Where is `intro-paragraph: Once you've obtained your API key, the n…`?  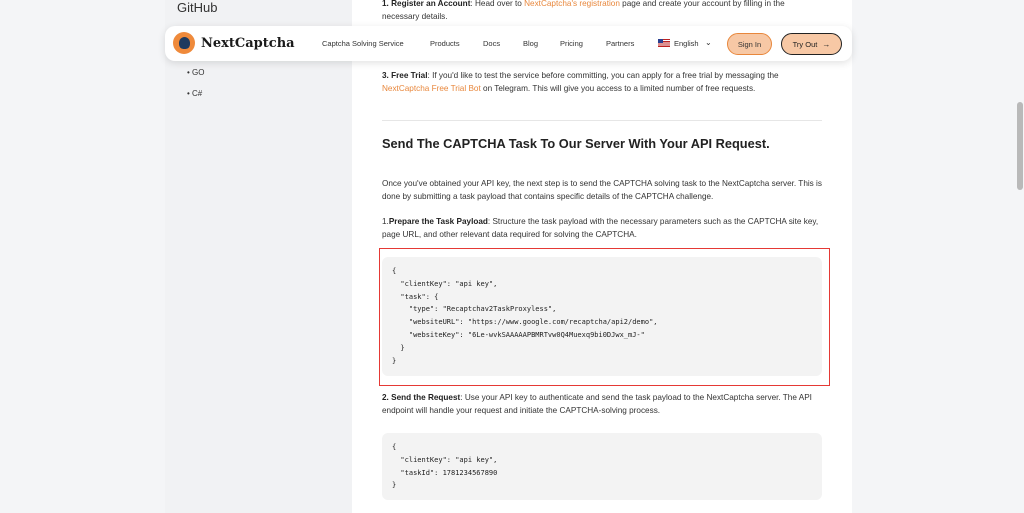 intro-paragraph: Once you've obtained your API key, the n… is located at coordinates (602, 190).